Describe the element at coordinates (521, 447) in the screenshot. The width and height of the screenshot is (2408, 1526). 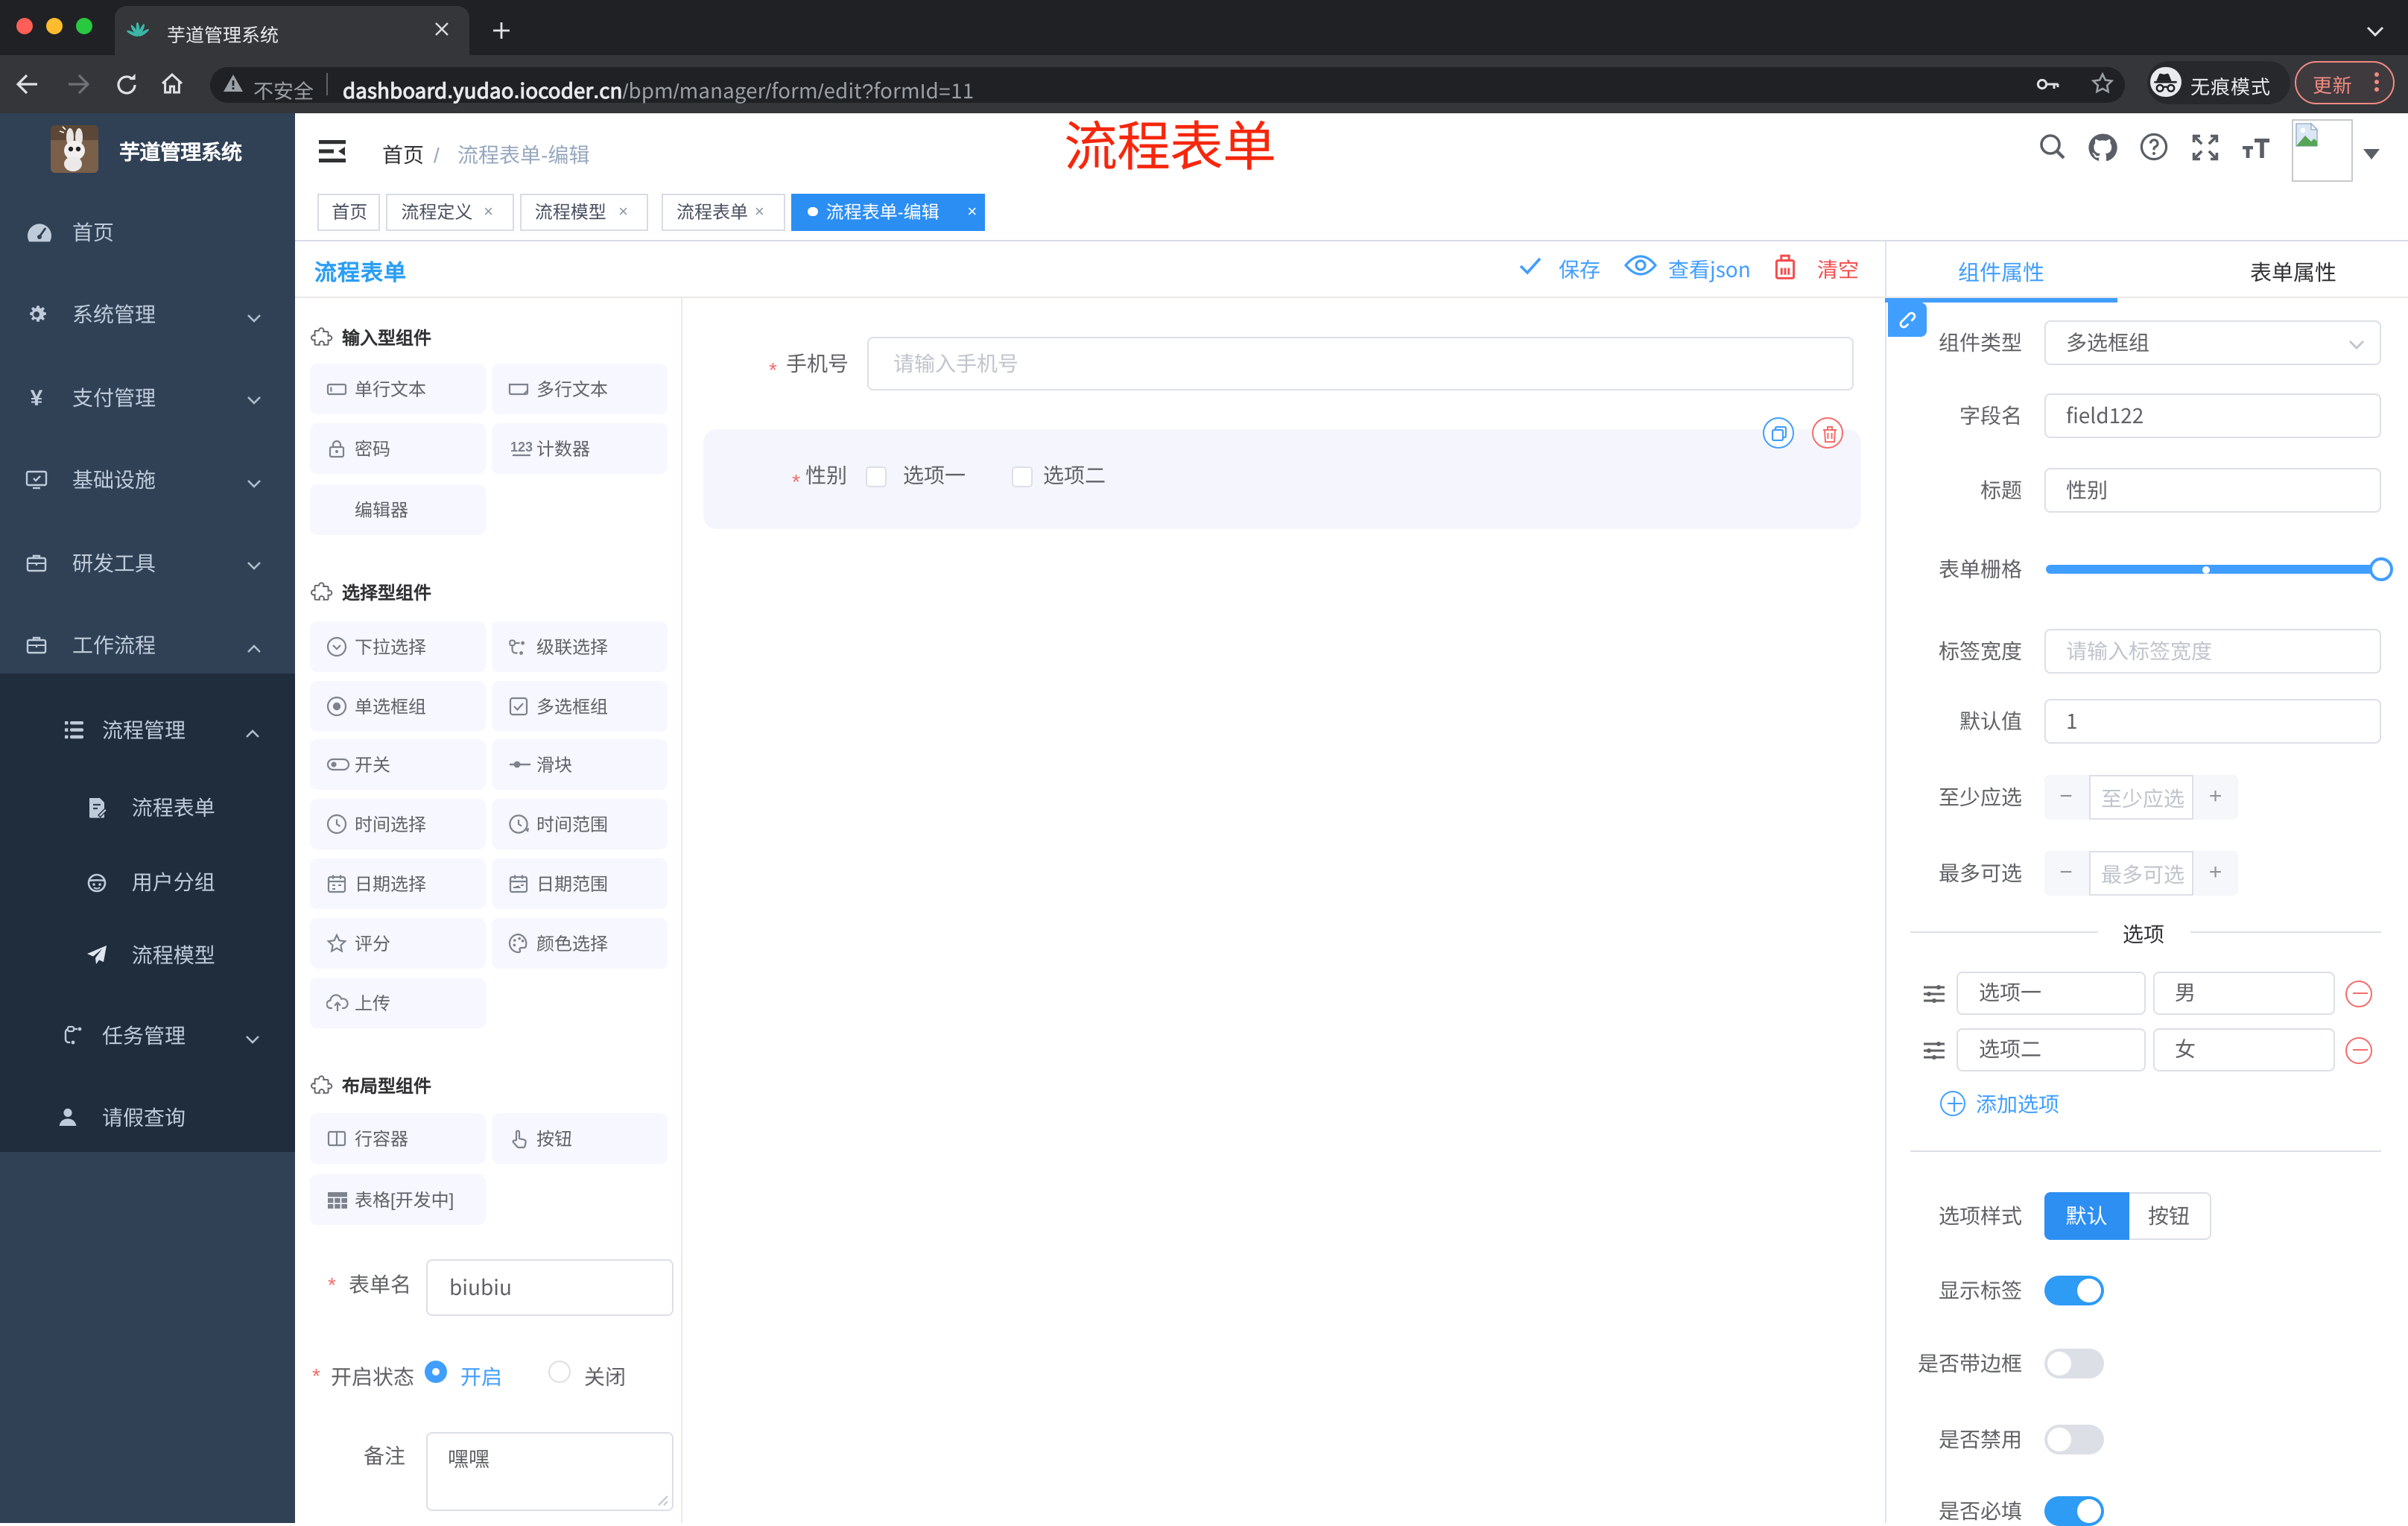
I see `svg-text: 123` at that location.